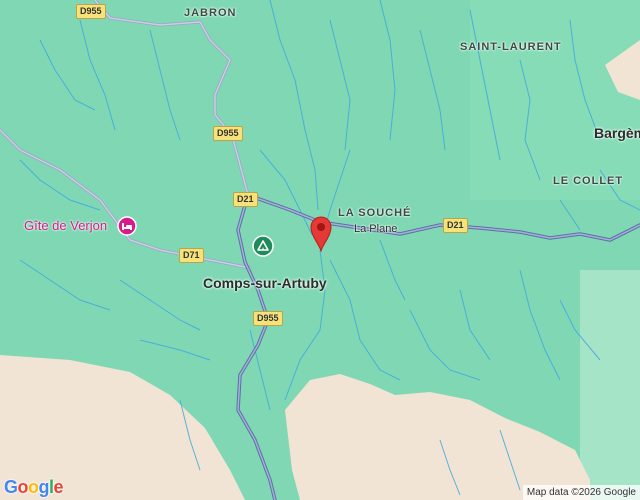 The width and height of the screenshot is (640, 500). Describe the element at coordinates (127, 226) in the screenshot. I see `lodging-icon` at that location.